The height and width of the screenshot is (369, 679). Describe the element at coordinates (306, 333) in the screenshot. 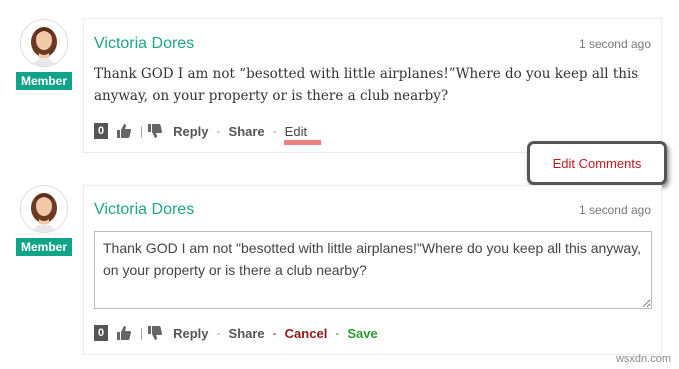

I see `cancel-button: Cancel` at that location.